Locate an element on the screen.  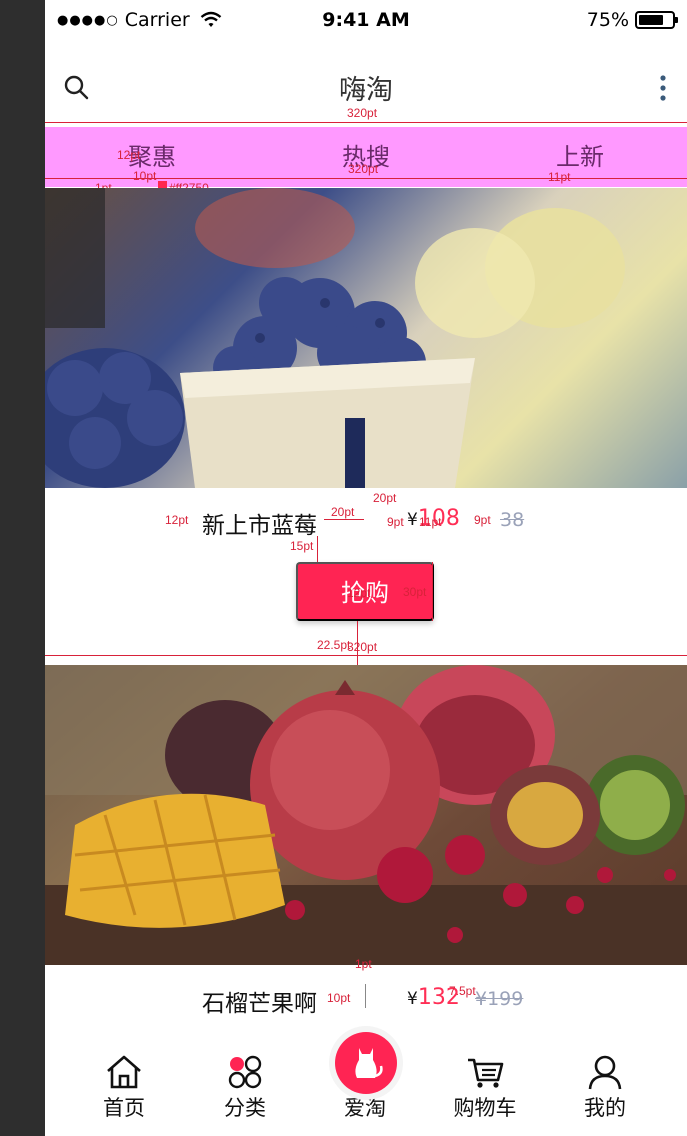
tab-mine: 我的 is located at coordinates (605, 1088).